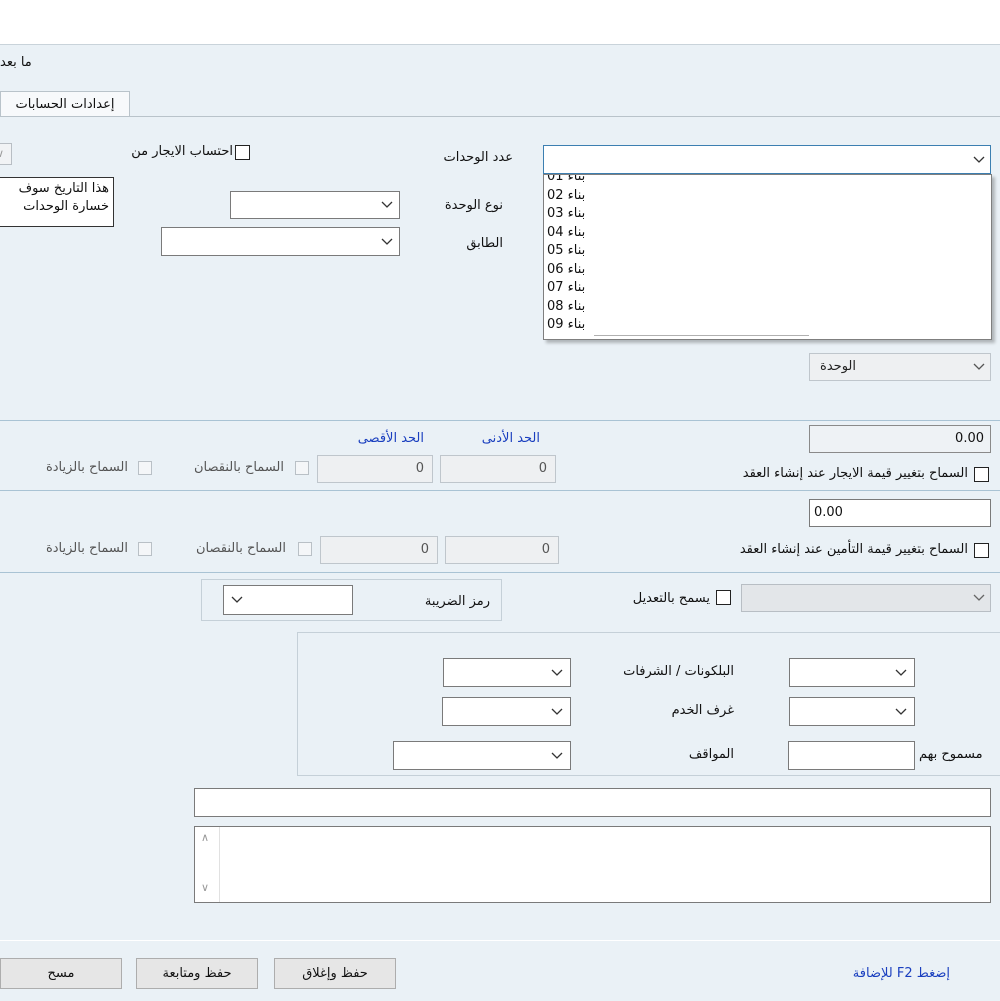 Image resolution: width=1000 pixels, height=1001 pixels. I want to click on rent-min-value: 0, so click(542, 468).